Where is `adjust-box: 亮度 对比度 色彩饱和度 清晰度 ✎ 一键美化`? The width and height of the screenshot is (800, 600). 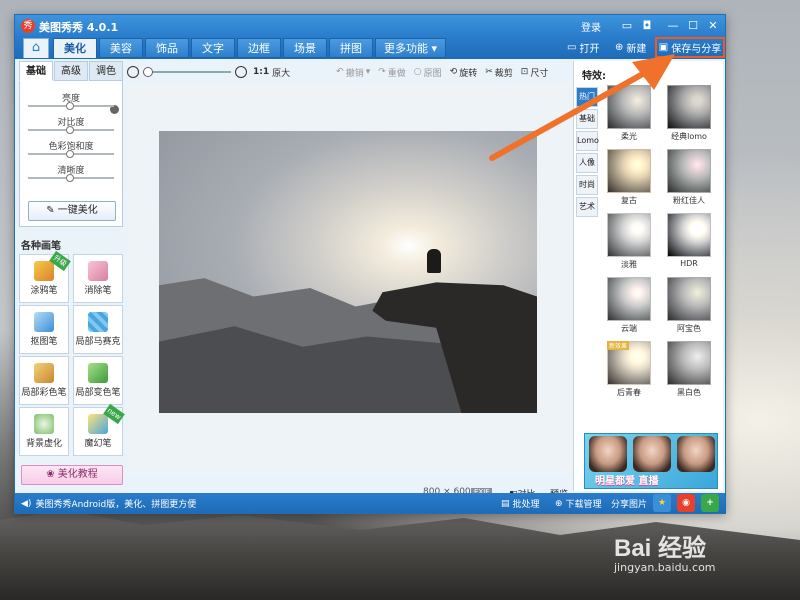
adjust-box: 亮度 对比度 色彩饱和度 清晰度 ✎ 一键美化 is located at coordinates (71, 154).